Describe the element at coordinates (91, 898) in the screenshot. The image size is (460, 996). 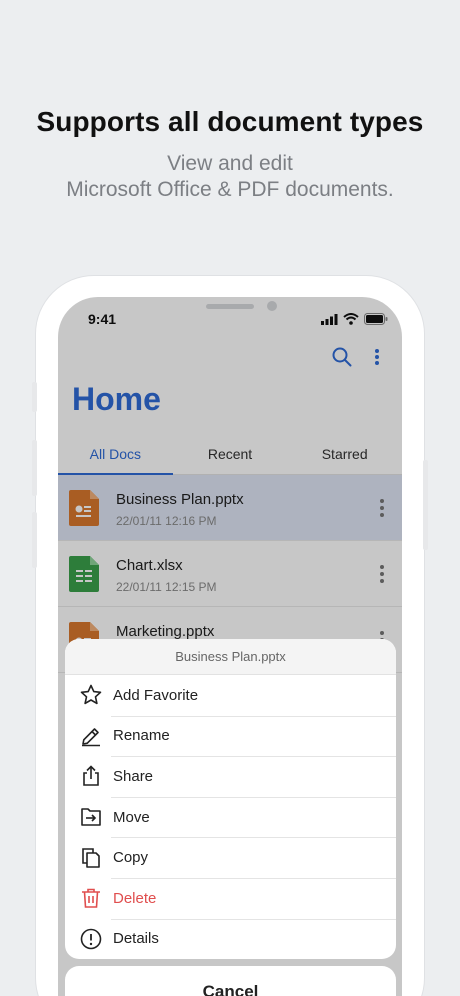
I see `trash-icon` at that location.